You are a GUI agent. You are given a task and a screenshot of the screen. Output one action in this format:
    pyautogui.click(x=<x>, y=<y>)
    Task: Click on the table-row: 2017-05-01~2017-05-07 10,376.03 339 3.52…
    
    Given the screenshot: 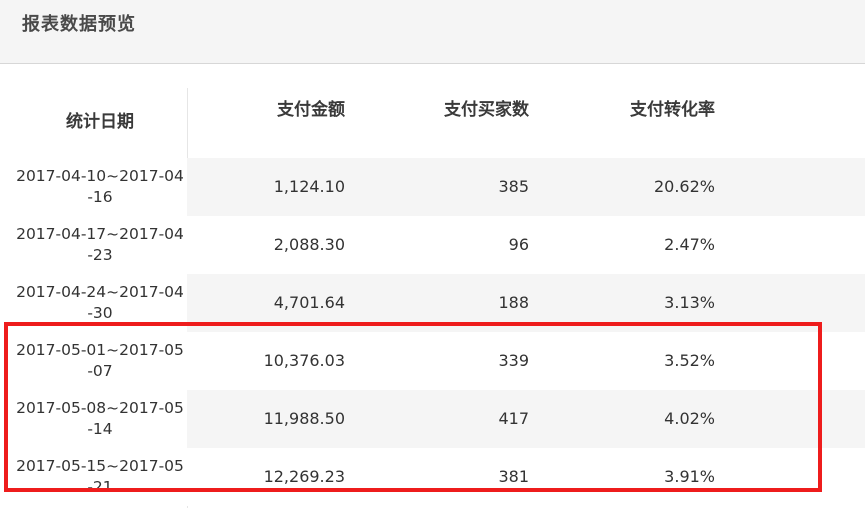 What is the action you would take?
    pyautogui.click(x=432, y=361)
    